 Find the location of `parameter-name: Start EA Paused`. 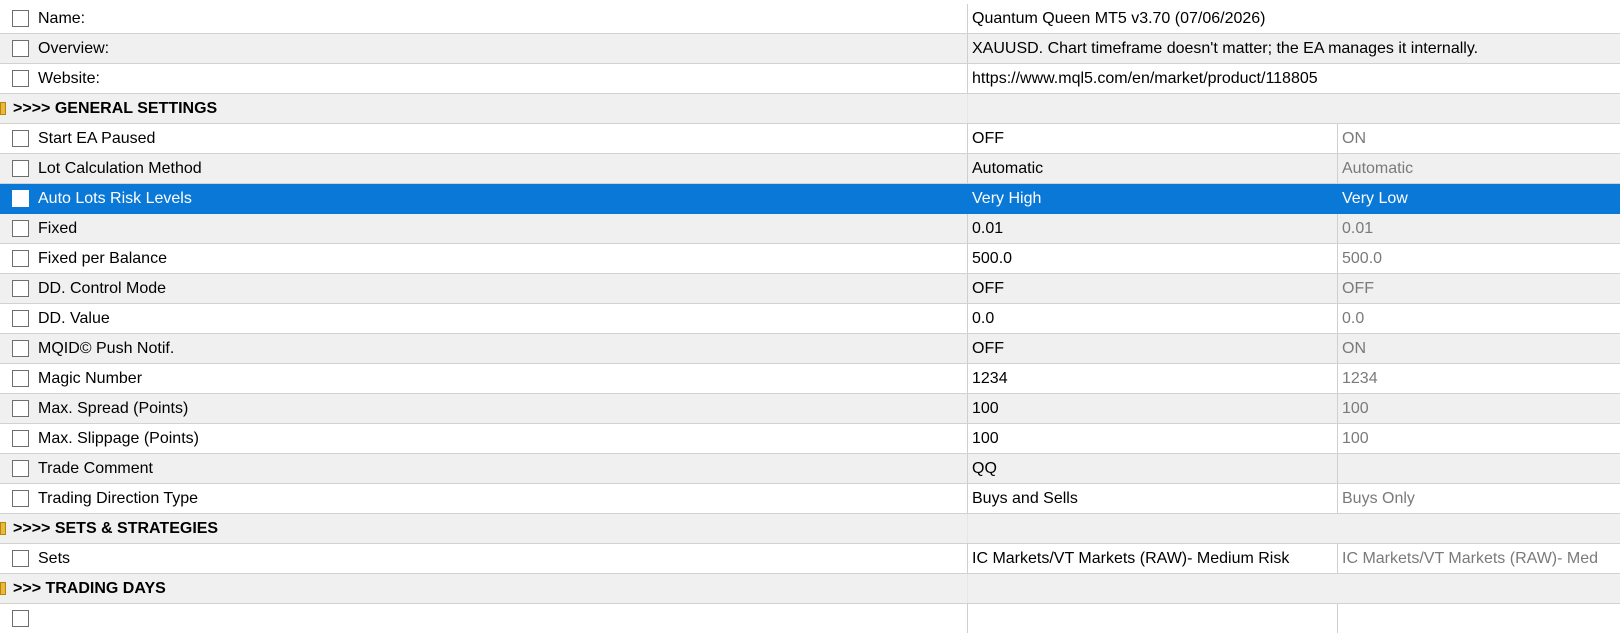

parameter-name: Start EA Paused is located at coordinates (97, 138).